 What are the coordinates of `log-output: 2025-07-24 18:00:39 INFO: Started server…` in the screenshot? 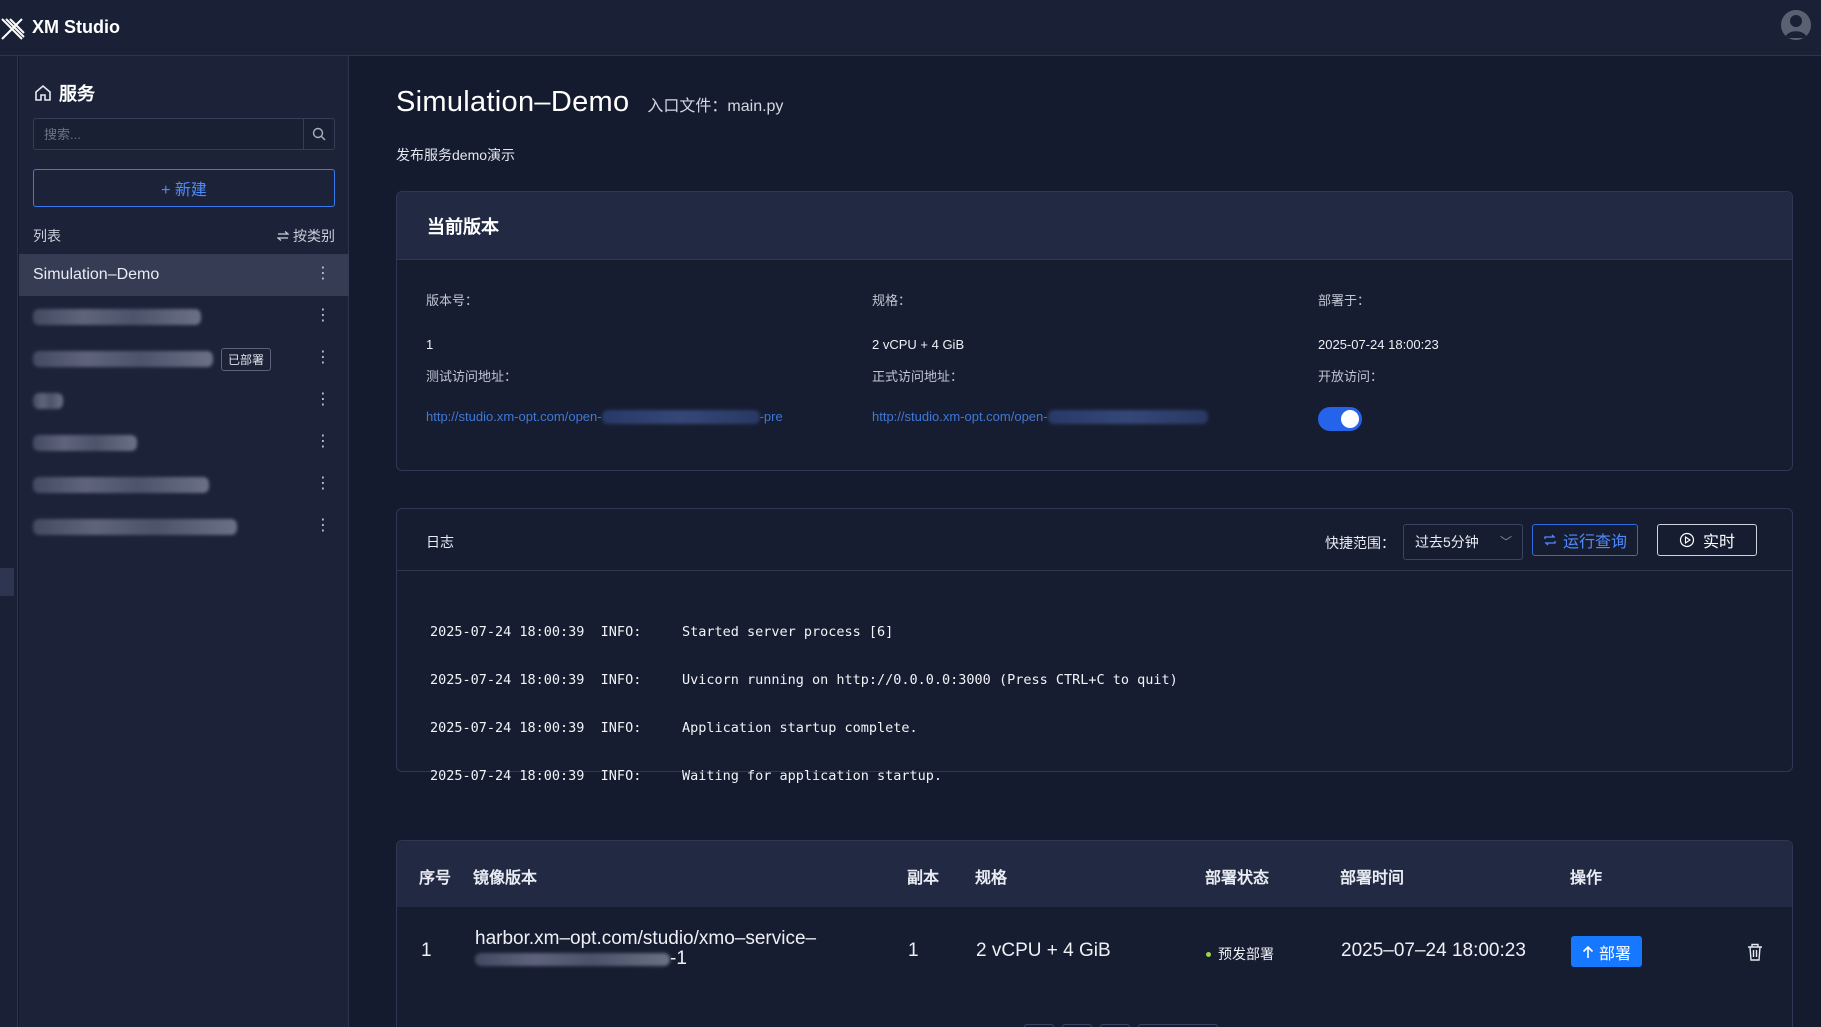 It's located at (804, 704).